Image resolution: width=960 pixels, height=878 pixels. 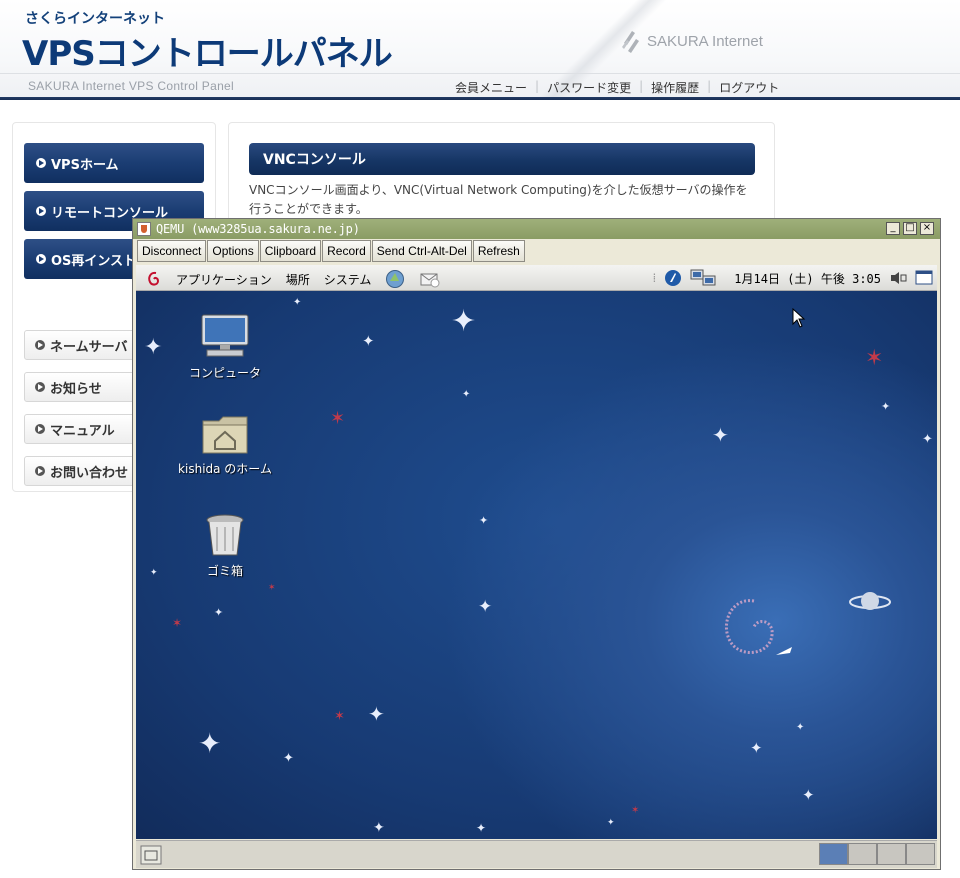 I want to click on record-button: Record, so click(x=346, y=251).